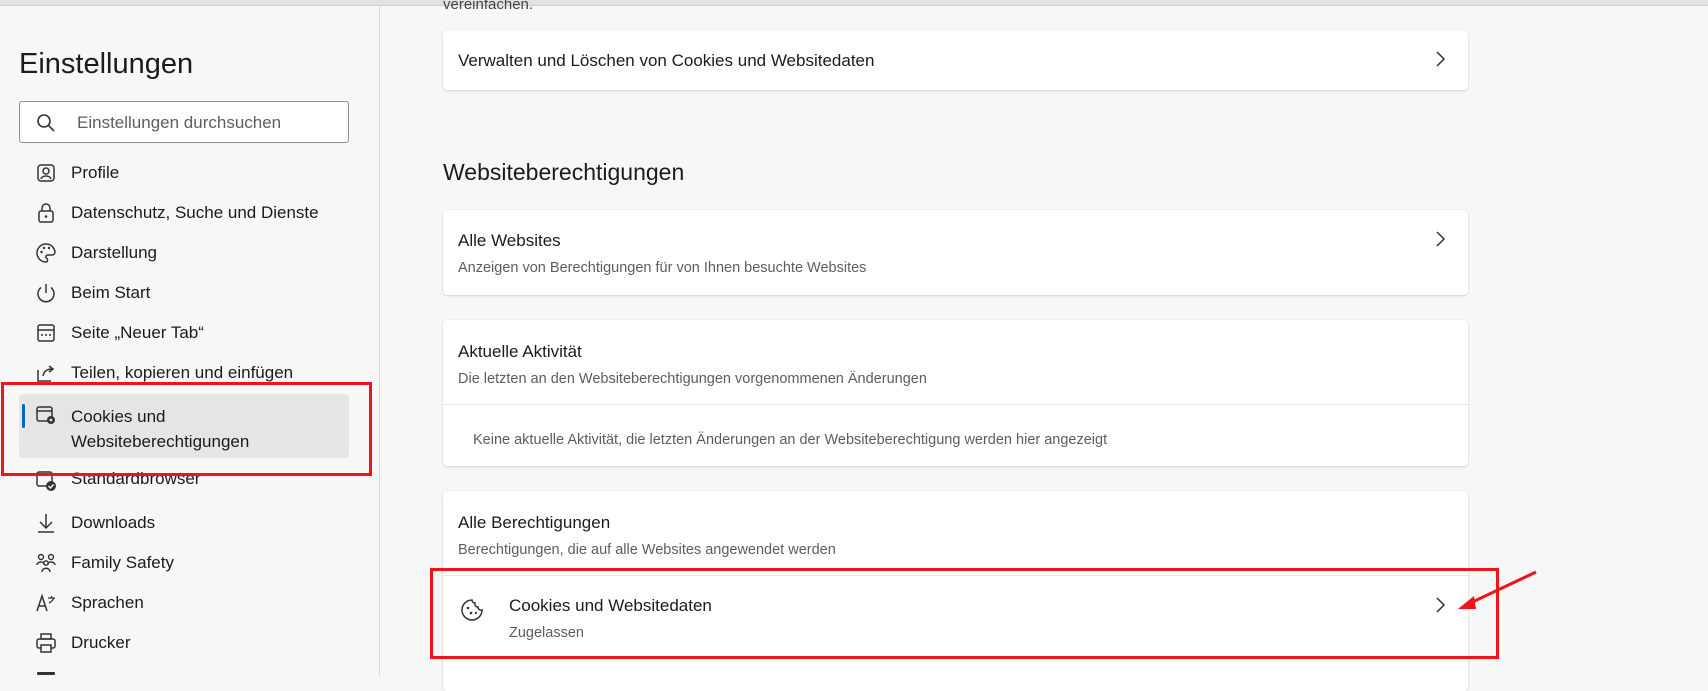  What do you see at coordinates (955, 404) in the screenshot?
I see `divider` at bounding box center [955, 404].